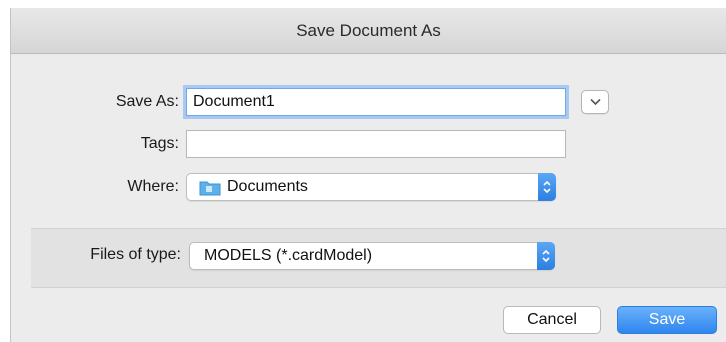 The width and height of the screenshot is (726, 342). I want to click on file-types-value: MODELS (*.cardModel), so click(288, 255).